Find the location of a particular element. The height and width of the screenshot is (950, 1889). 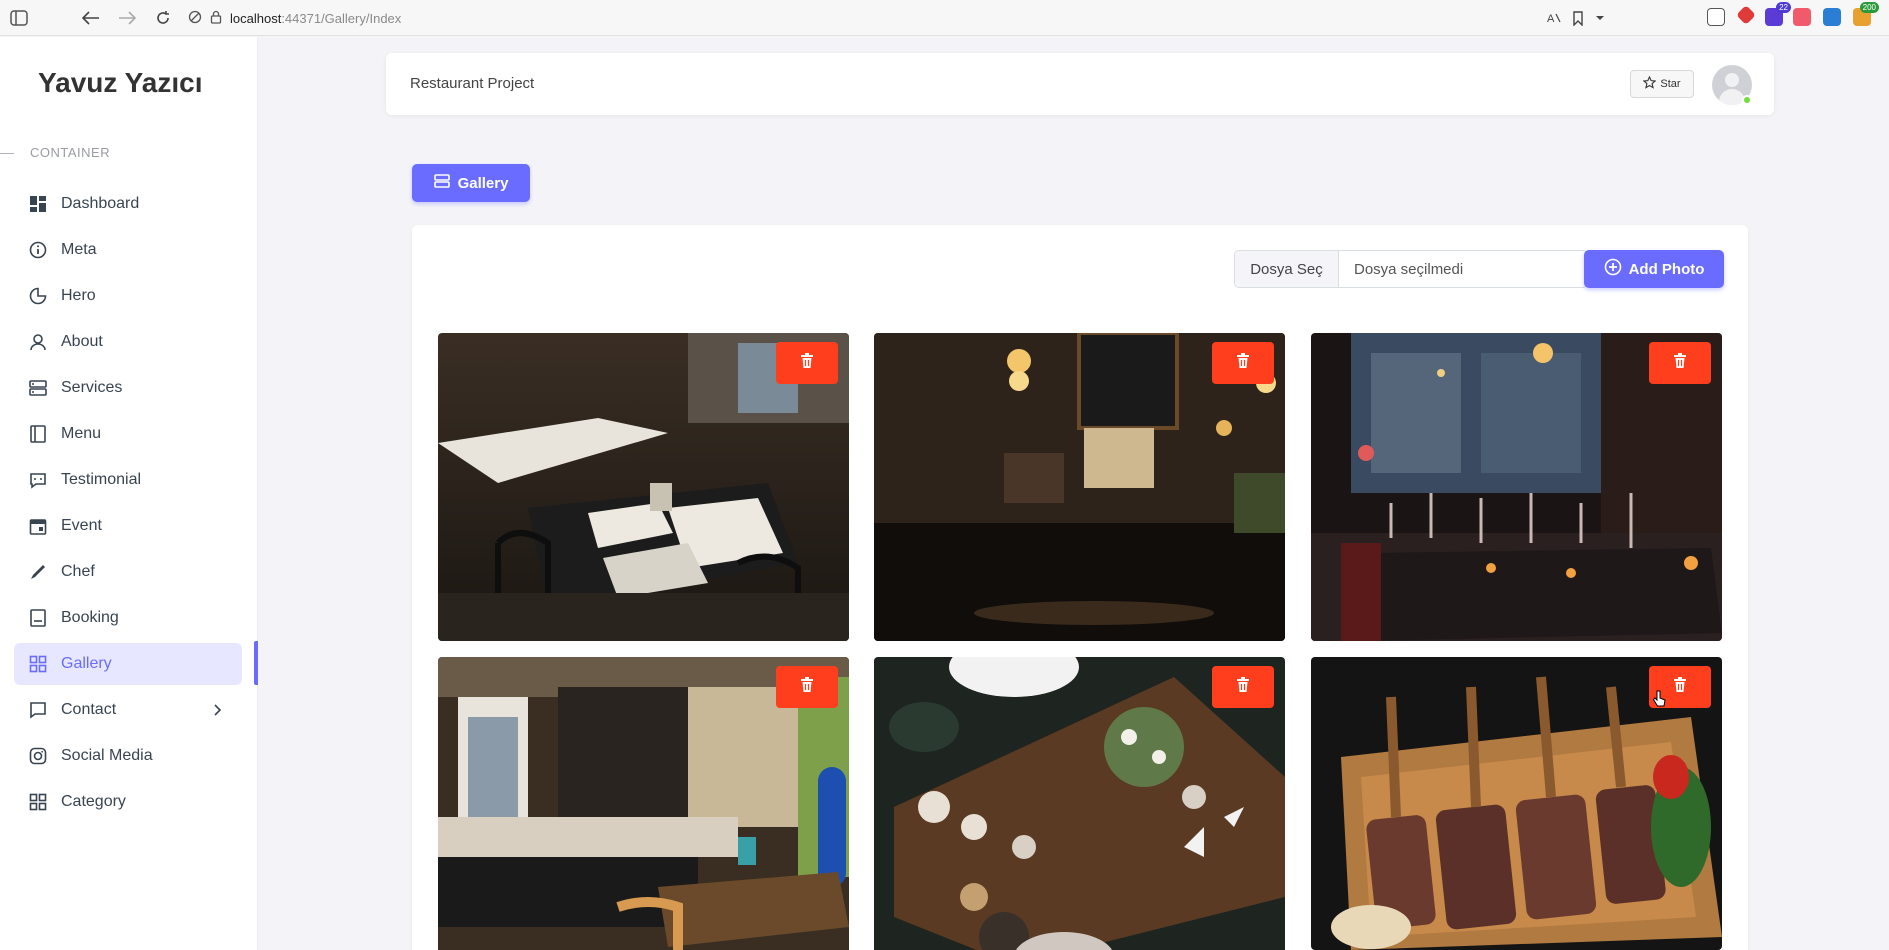

add-photo-button: Add Photo is located at coordinates (1654, 269).